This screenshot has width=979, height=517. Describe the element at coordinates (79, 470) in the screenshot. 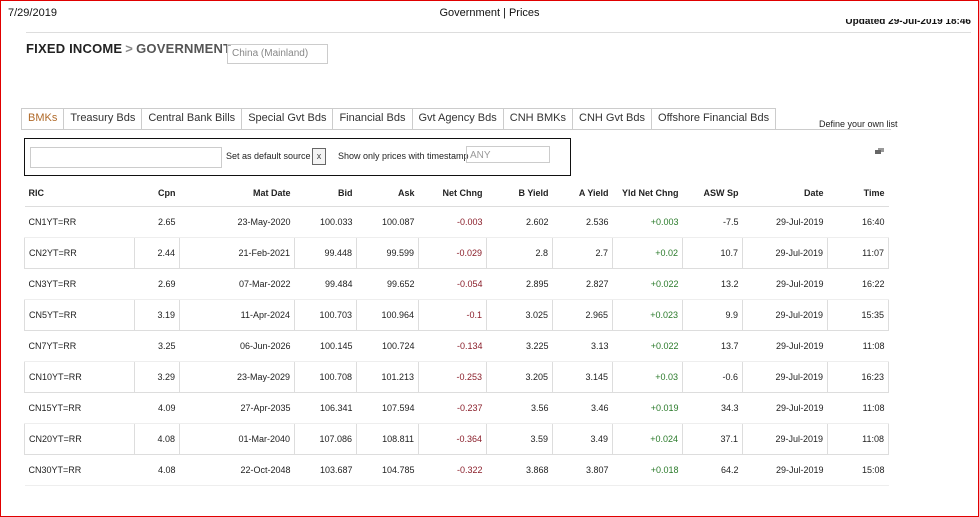

I see `ric-link: CN30YT=RR` at that location.